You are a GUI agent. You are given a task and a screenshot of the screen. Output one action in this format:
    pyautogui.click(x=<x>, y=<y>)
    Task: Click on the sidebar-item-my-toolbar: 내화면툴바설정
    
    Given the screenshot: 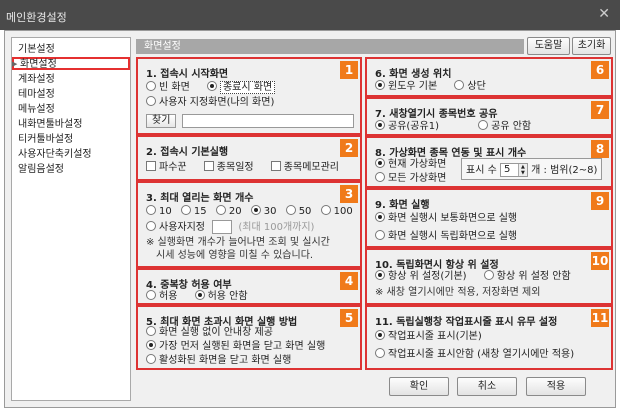 What is the action you would take?
    pyautogui.click(x=50, y=124)
    